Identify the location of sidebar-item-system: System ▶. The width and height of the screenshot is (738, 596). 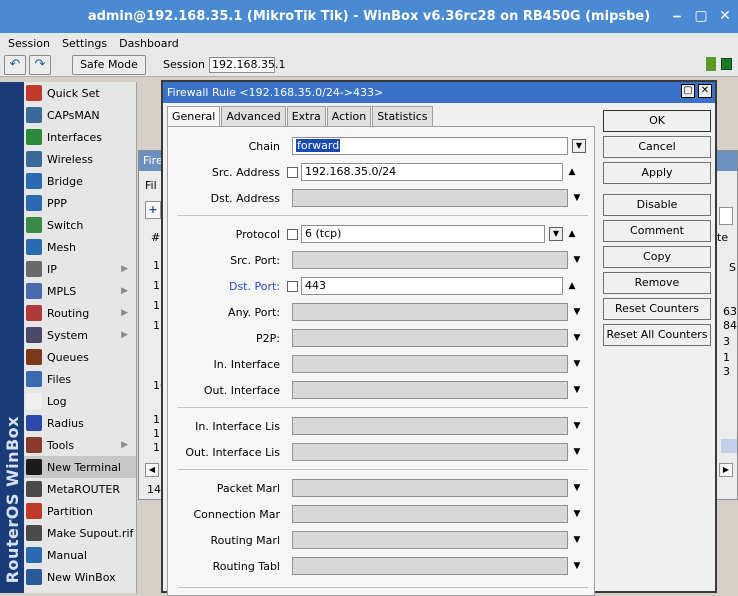
(80, 335).